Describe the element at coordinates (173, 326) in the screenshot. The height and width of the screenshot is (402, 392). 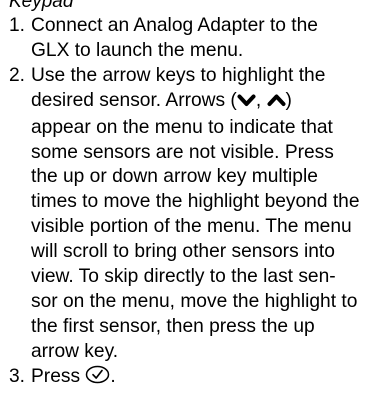
I see `step-line: the first sensor, then press the up` at that location.